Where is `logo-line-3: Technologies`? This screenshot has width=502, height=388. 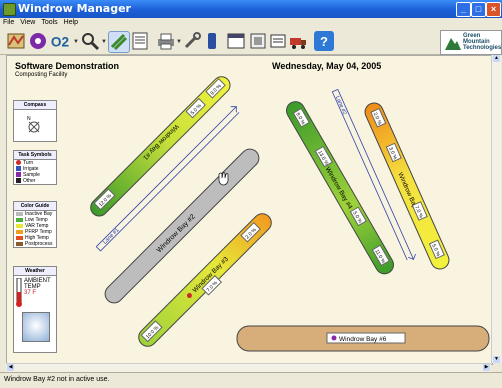
logo-line-3: Technologies is located at coordinates (482, 48).